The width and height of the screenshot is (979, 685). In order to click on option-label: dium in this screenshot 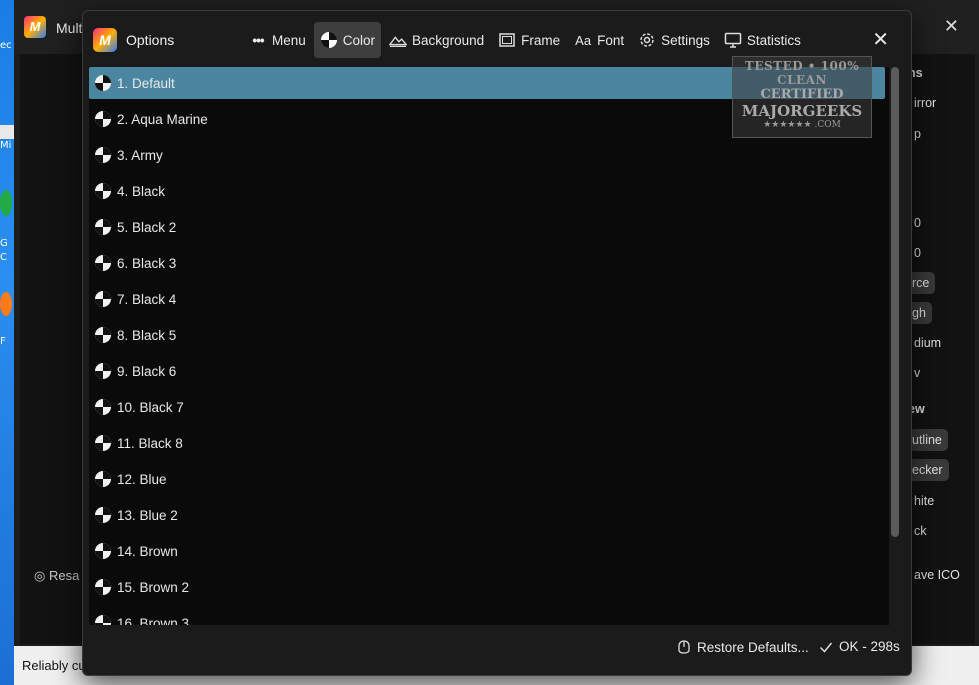, I will do `click(927, 343)`.